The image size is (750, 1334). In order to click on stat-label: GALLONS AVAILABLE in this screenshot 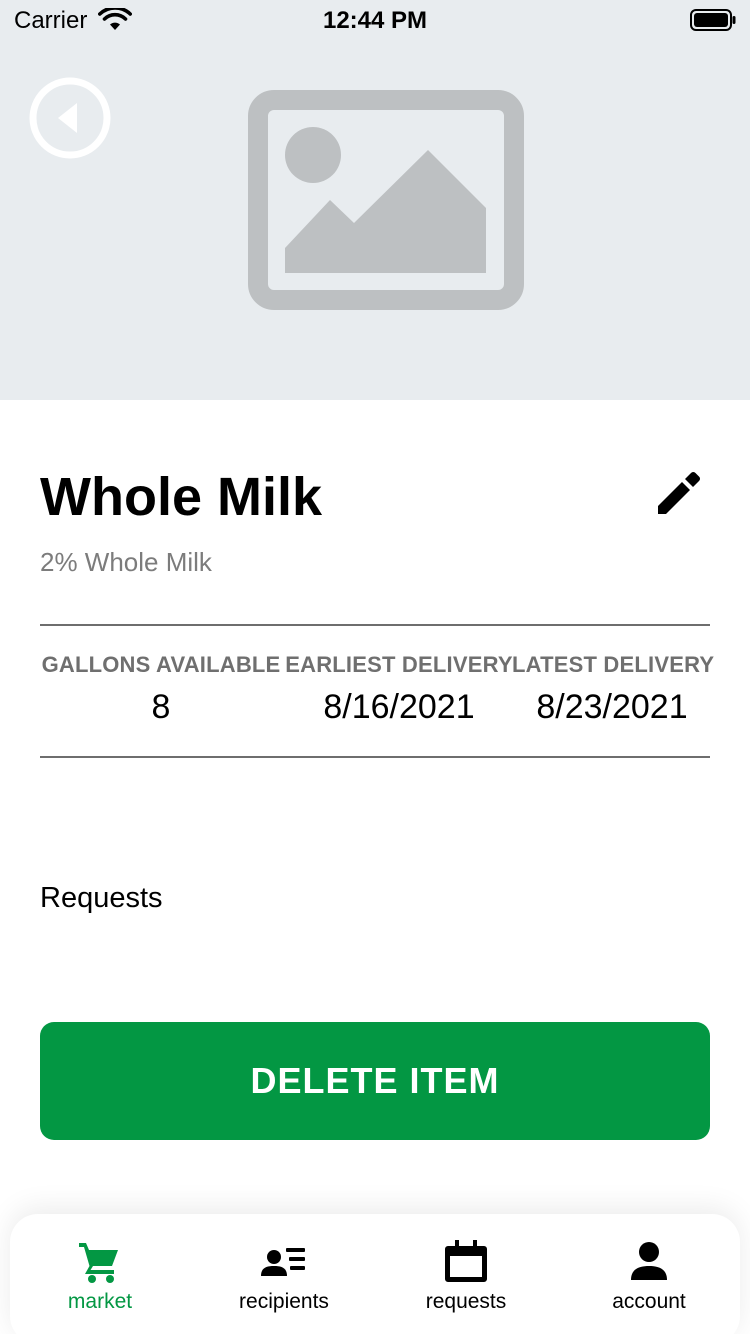, I will do `click(161, 664)`.